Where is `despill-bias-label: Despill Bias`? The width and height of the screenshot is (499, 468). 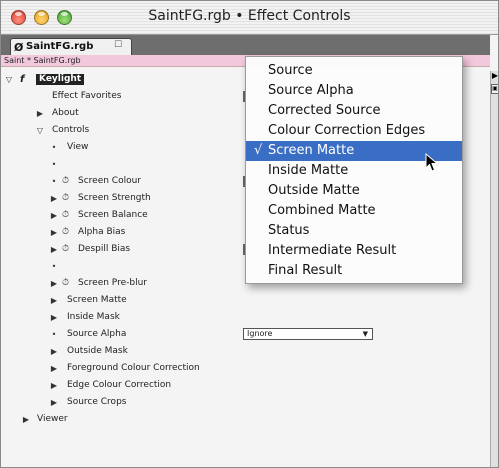 despill-bias-label: Despill Bias is located at coordinates (104, 249).